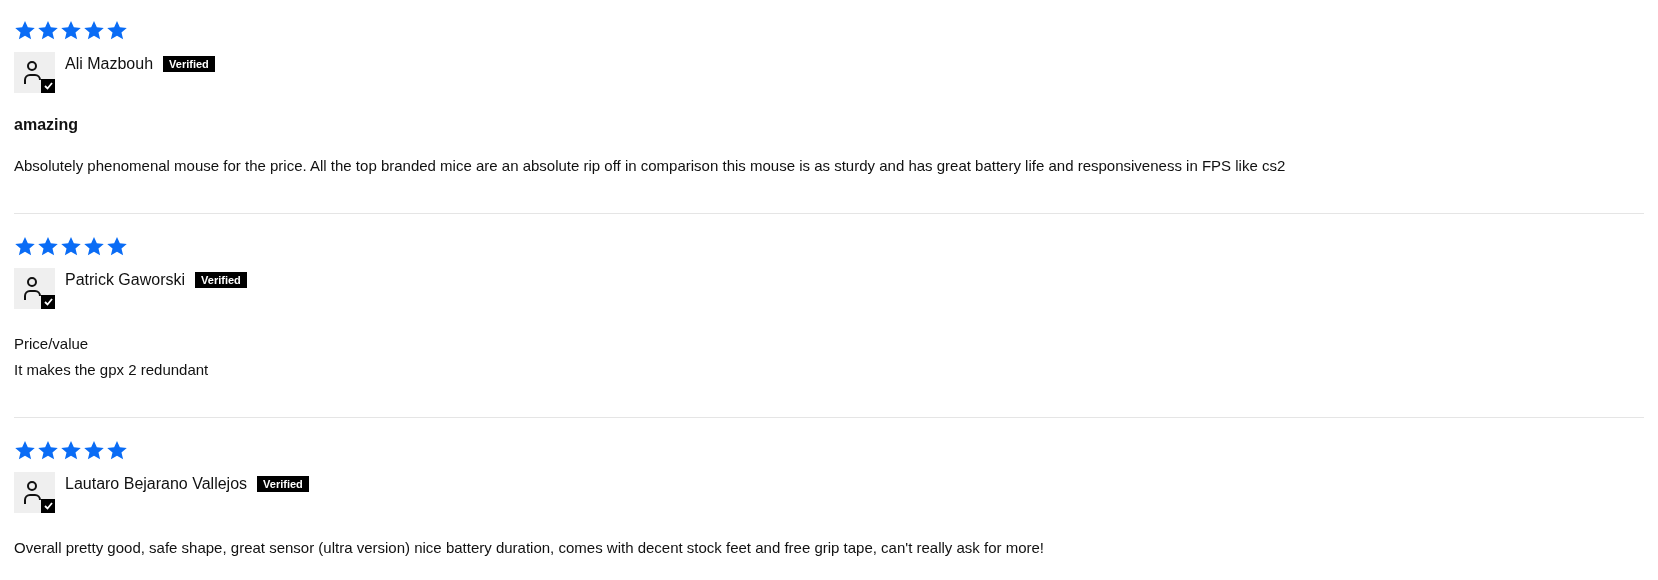  I want to click on reviewer-name: Lautaro Bejarano Vallejos, so click(156, 484).